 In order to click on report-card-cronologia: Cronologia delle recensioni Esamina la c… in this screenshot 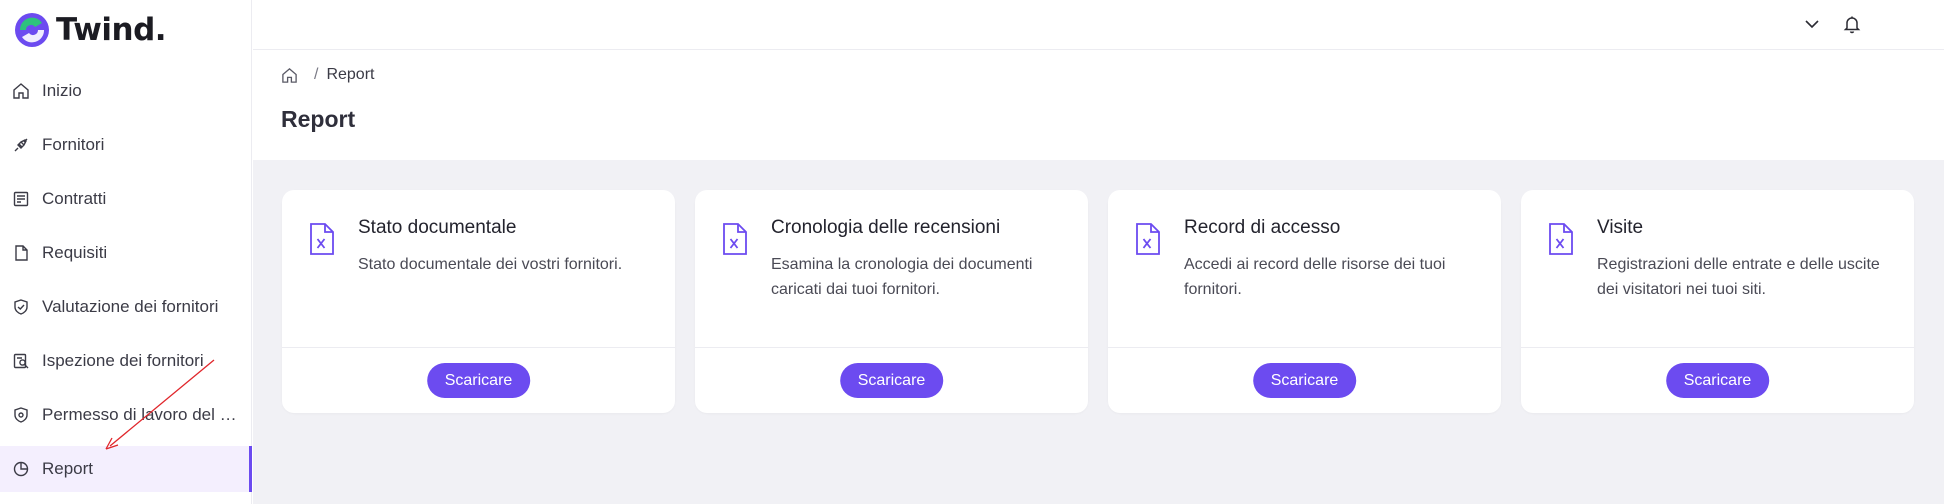, I will do `click(891, 301)`.